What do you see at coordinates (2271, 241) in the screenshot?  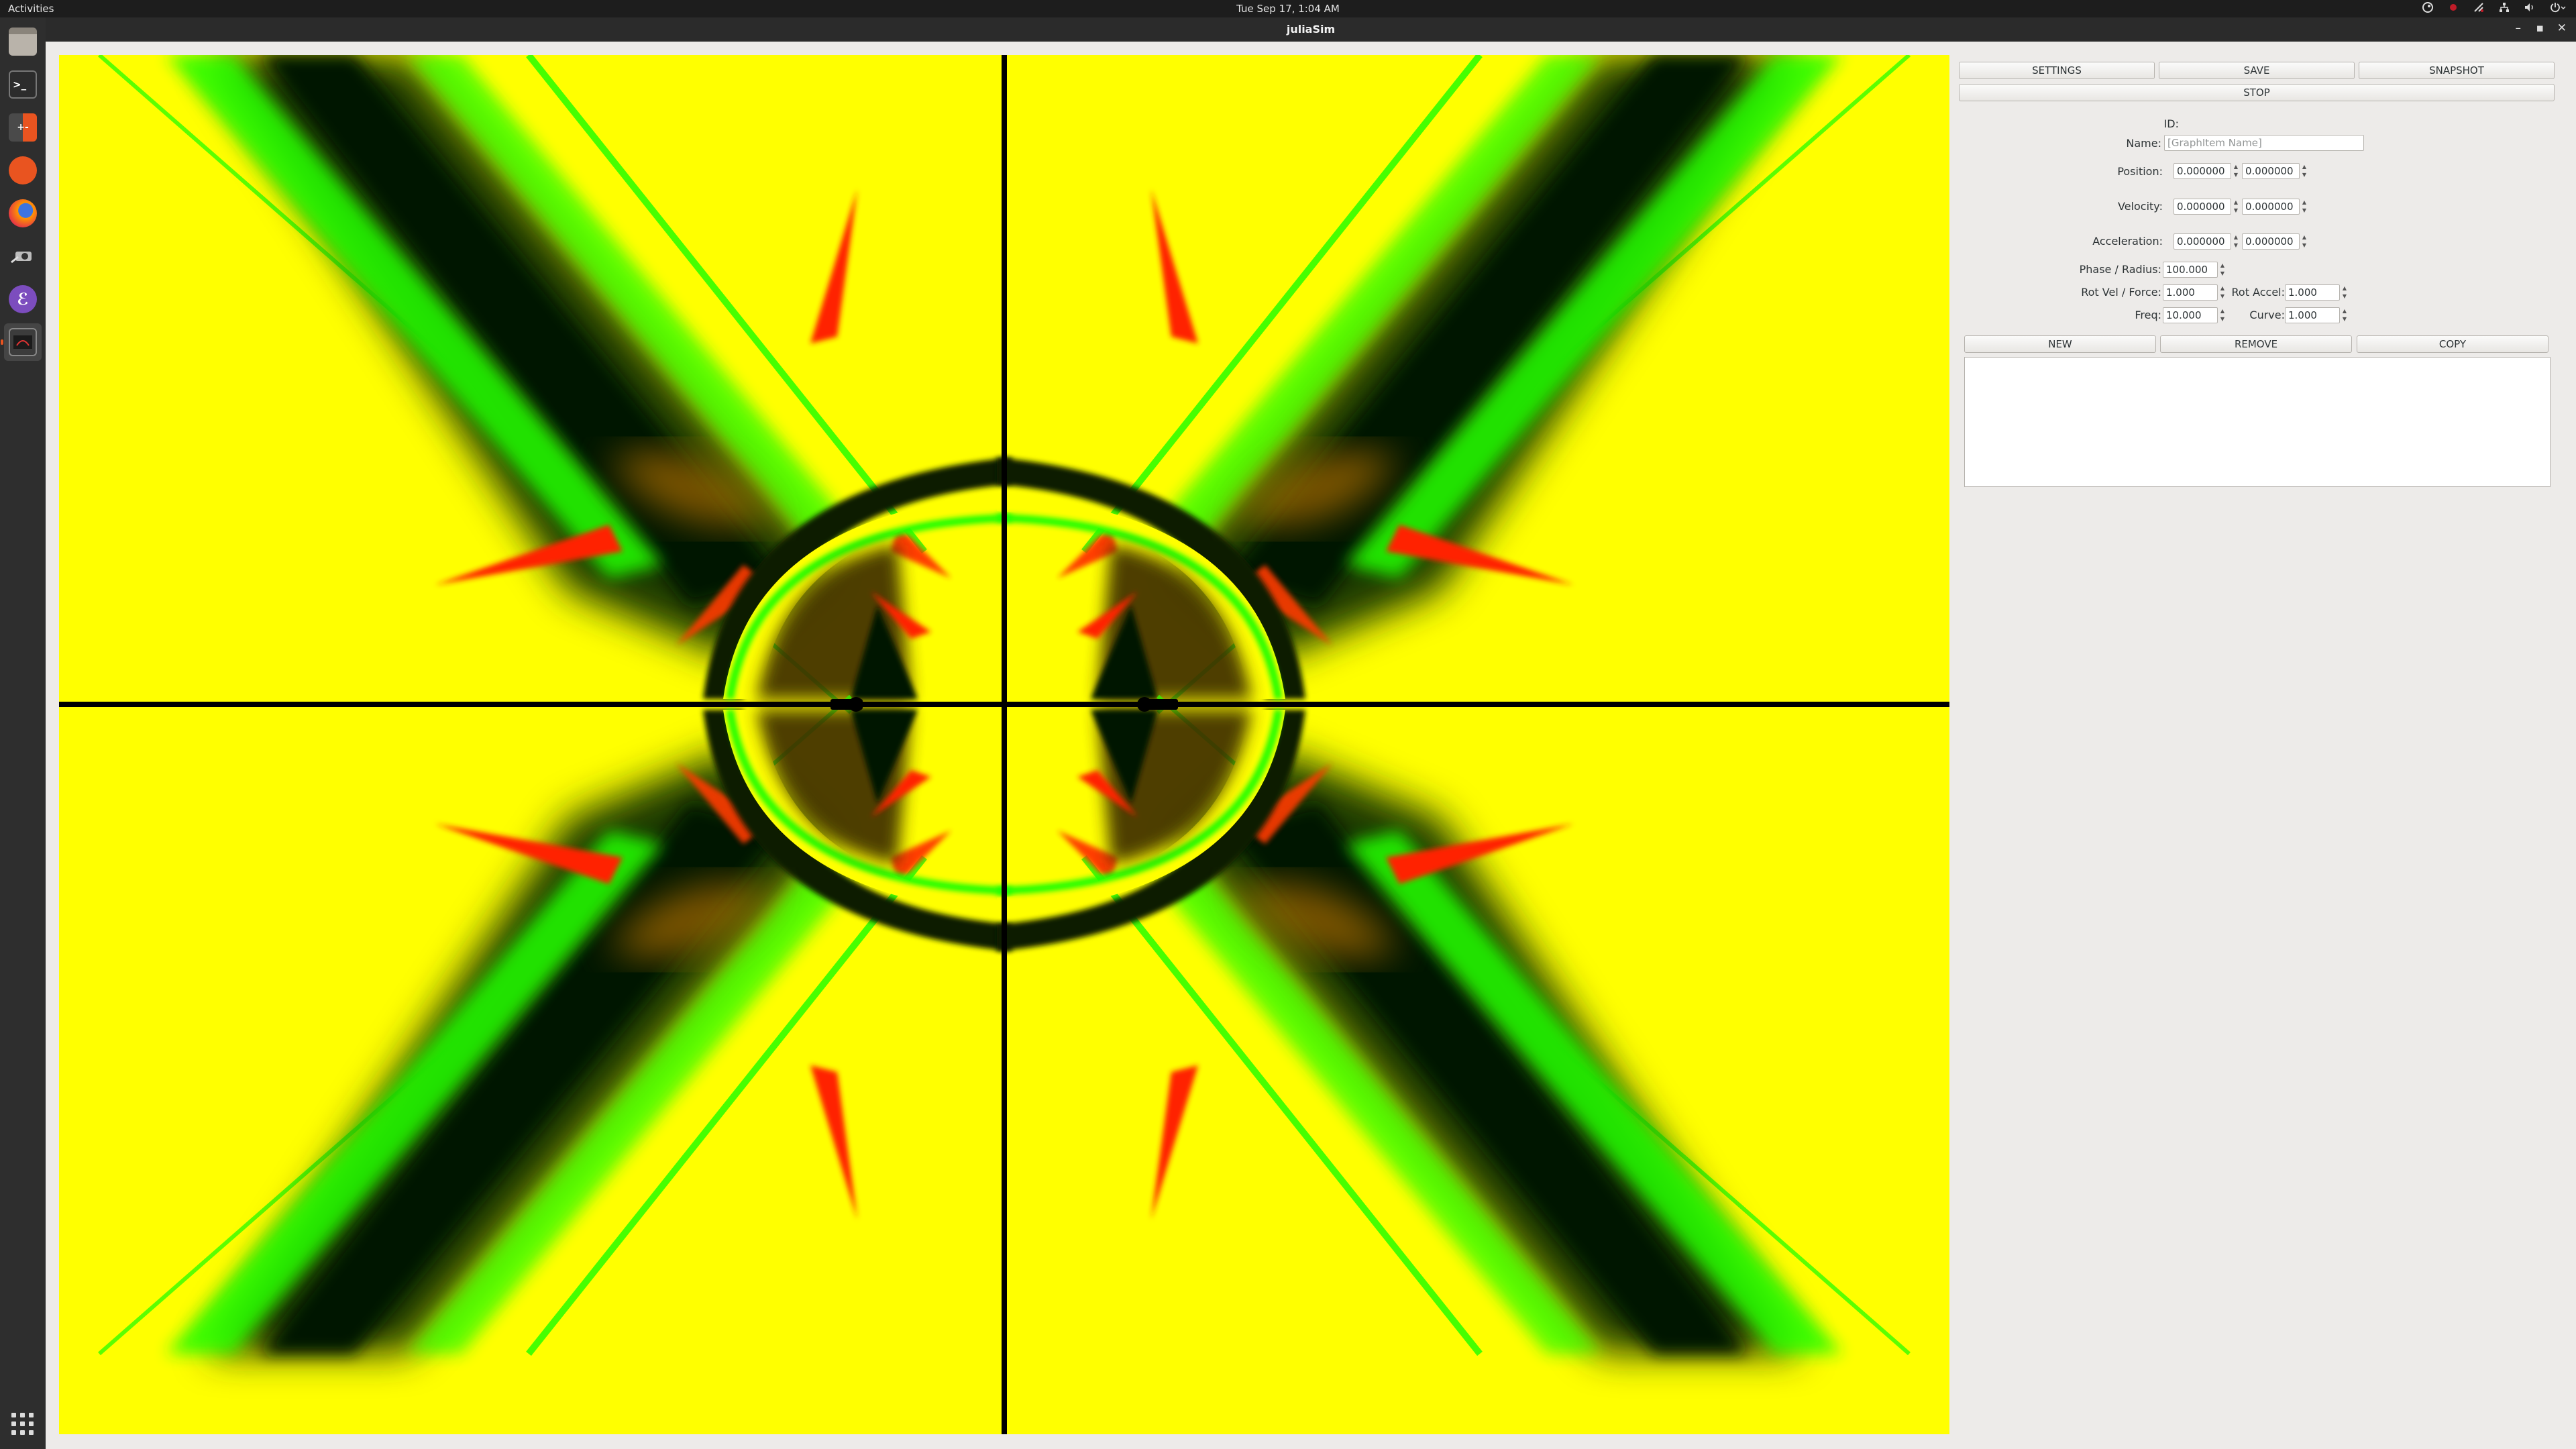 I see `acceleration-y-input: 0.000000` at bounding box center [2271, 241].